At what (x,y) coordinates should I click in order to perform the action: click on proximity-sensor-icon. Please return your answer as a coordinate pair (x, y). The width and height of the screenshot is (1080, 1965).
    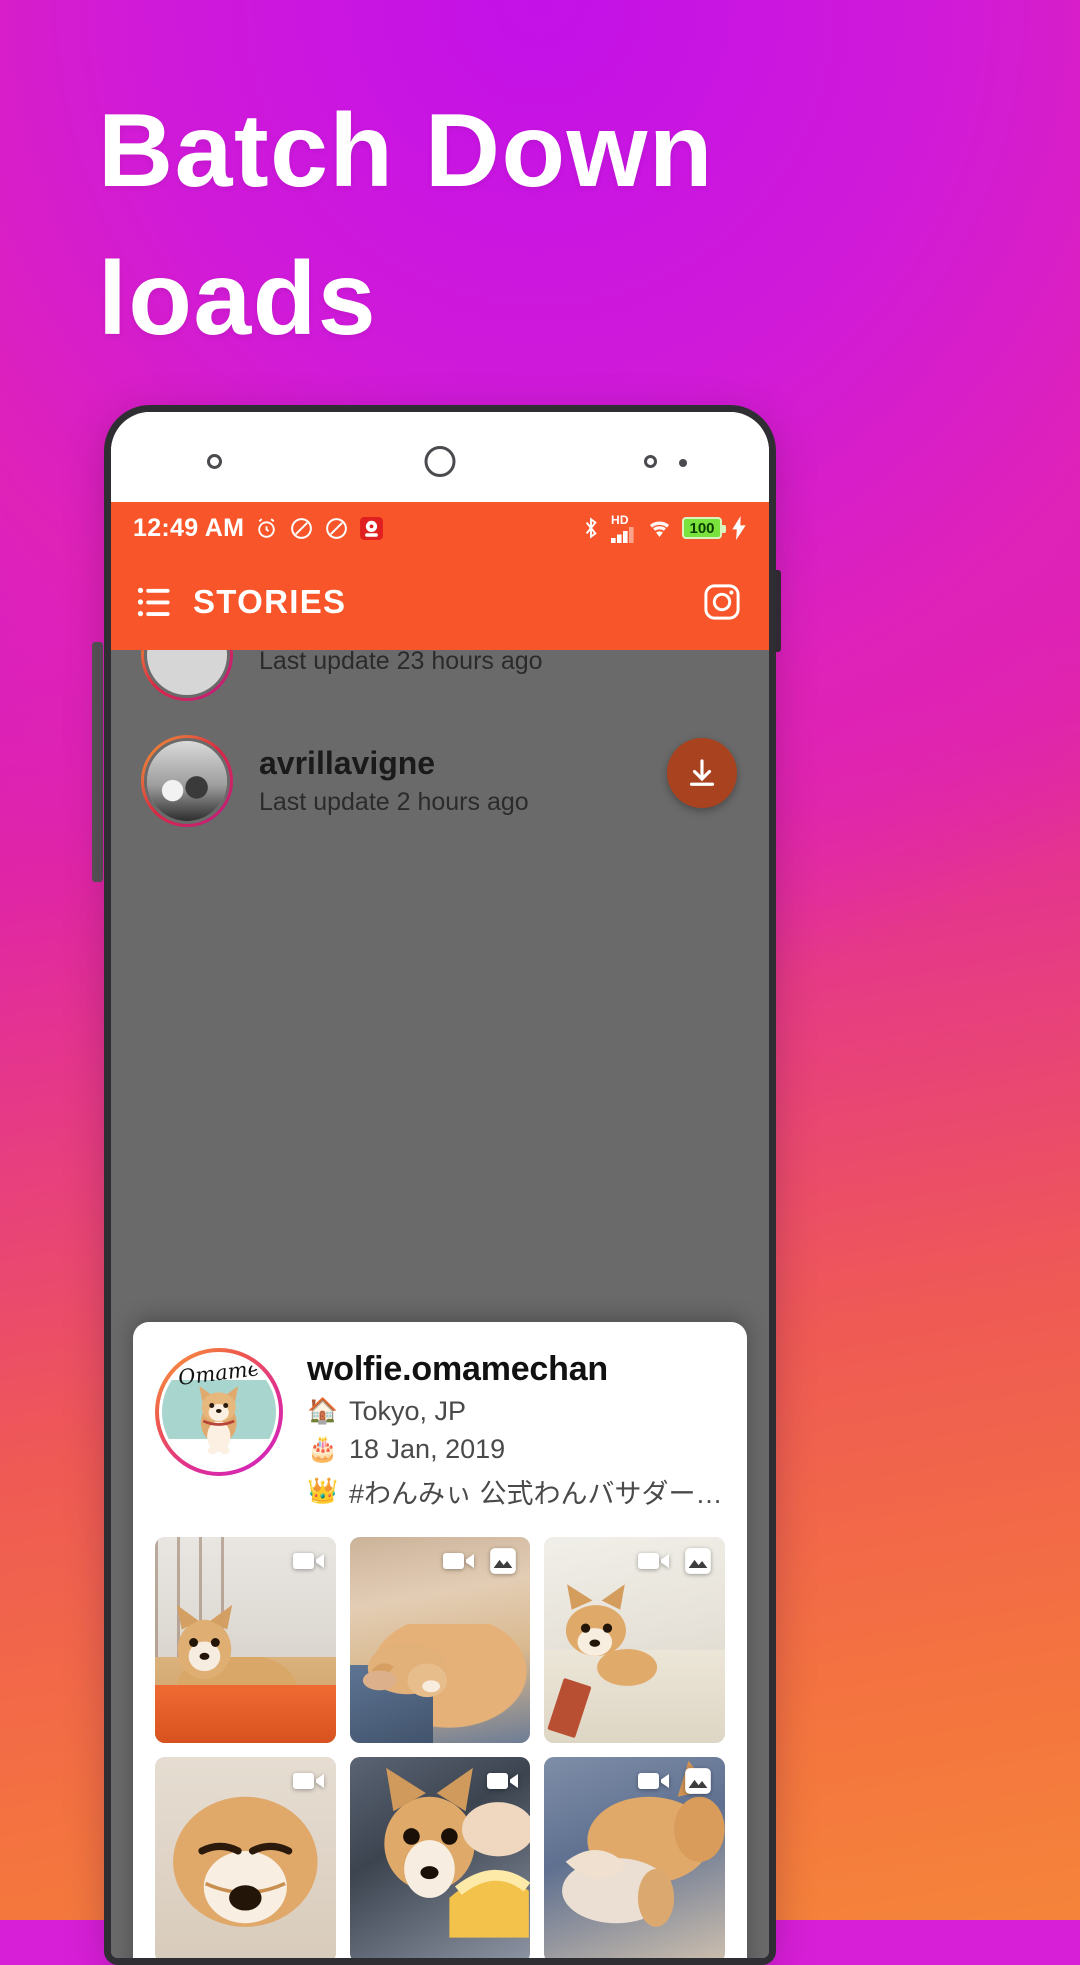
    Looking at the image, I should click on (650, 461).